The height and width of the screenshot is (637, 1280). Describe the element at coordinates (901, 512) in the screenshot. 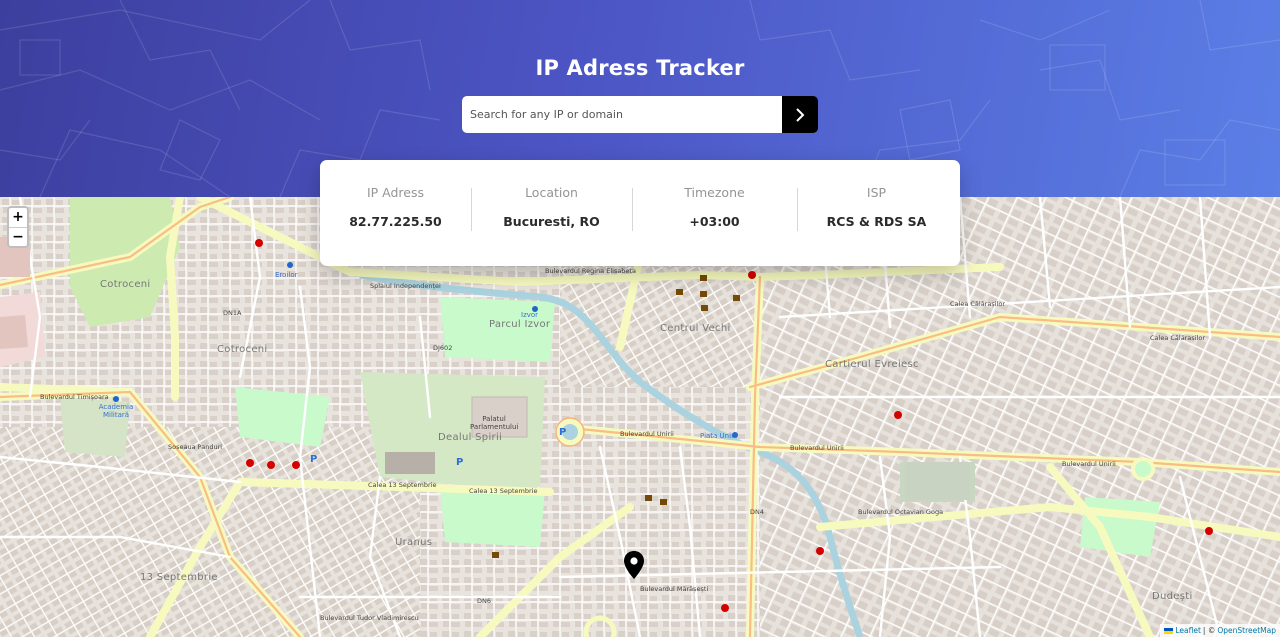

I see `map-label-octavian-goga: Bulevardul Octavian Goga` at that location.